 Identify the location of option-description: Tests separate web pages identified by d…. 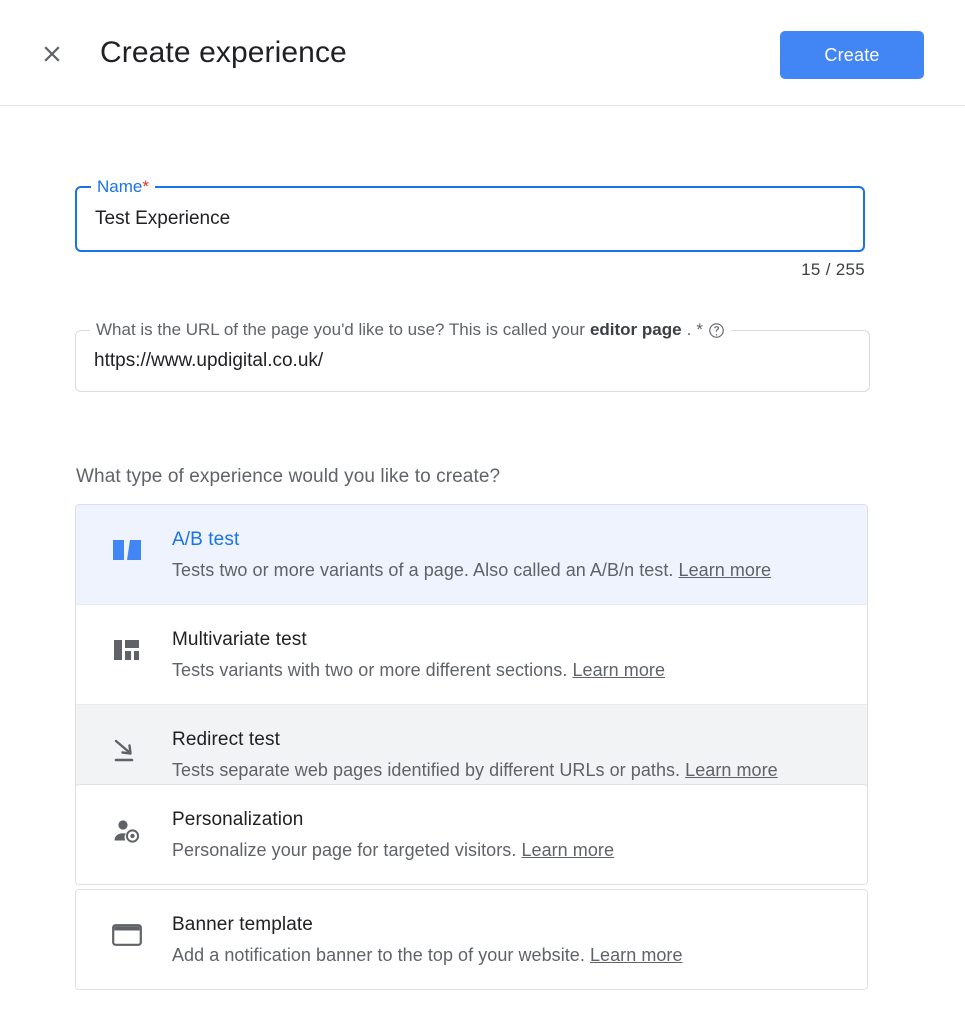
(509, 770).